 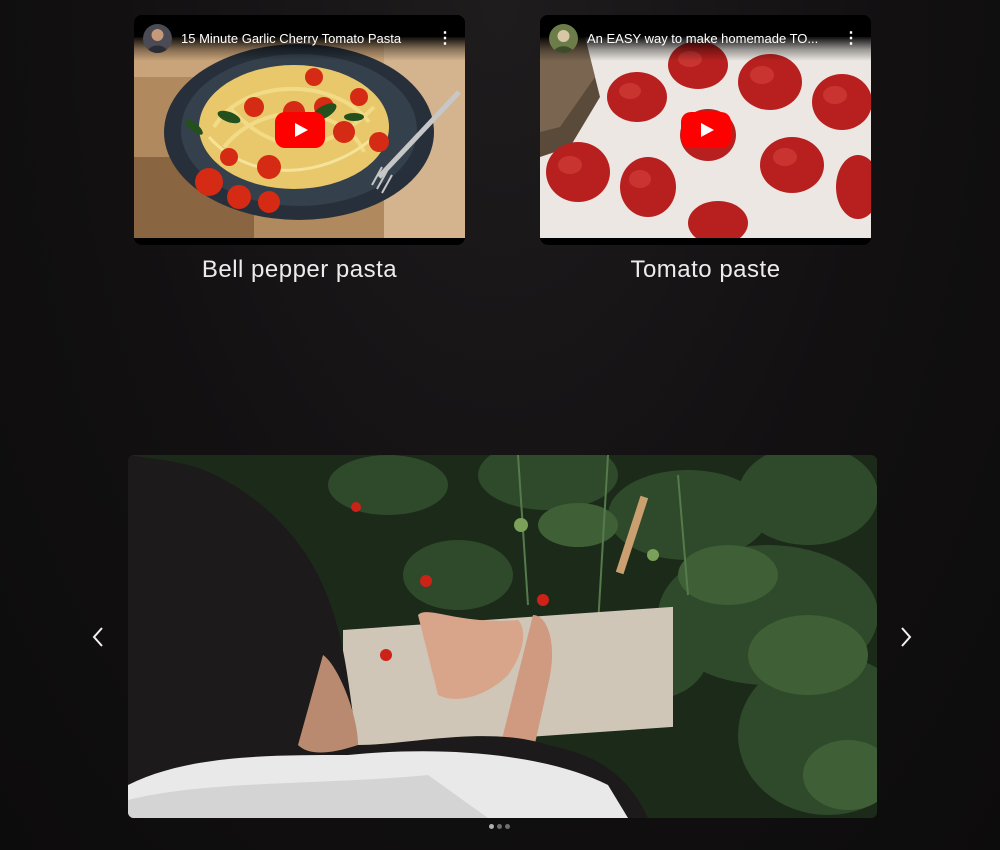 What do you see at coordinates (705, 269) in the screenshot?
I see `video-caption: Tomato paste` at bounding box center [705, 269].